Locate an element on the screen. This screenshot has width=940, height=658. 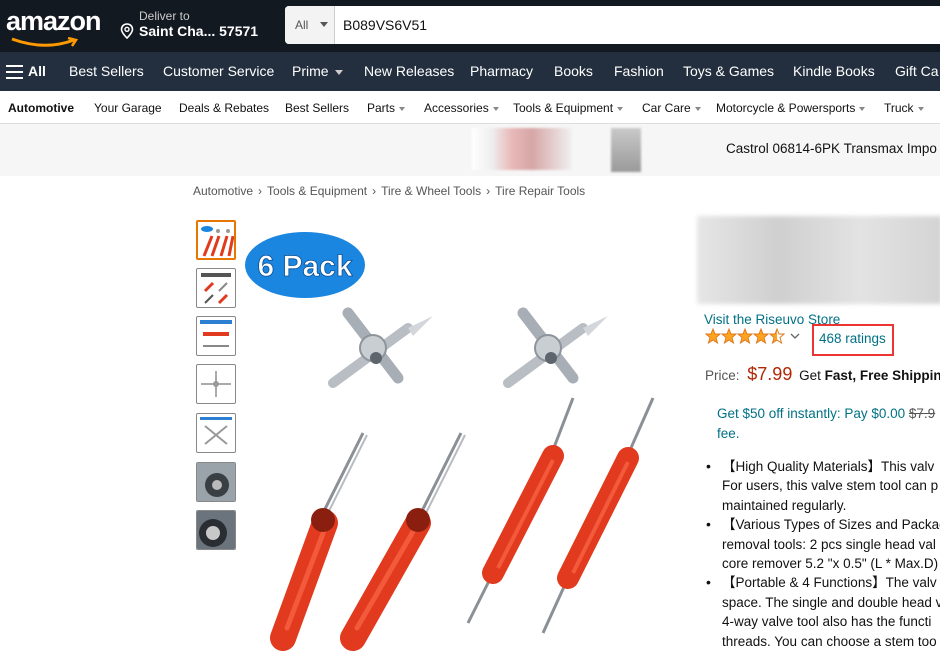
nav-kindle-books: Kindle Books is located at coordinates (834, 71).